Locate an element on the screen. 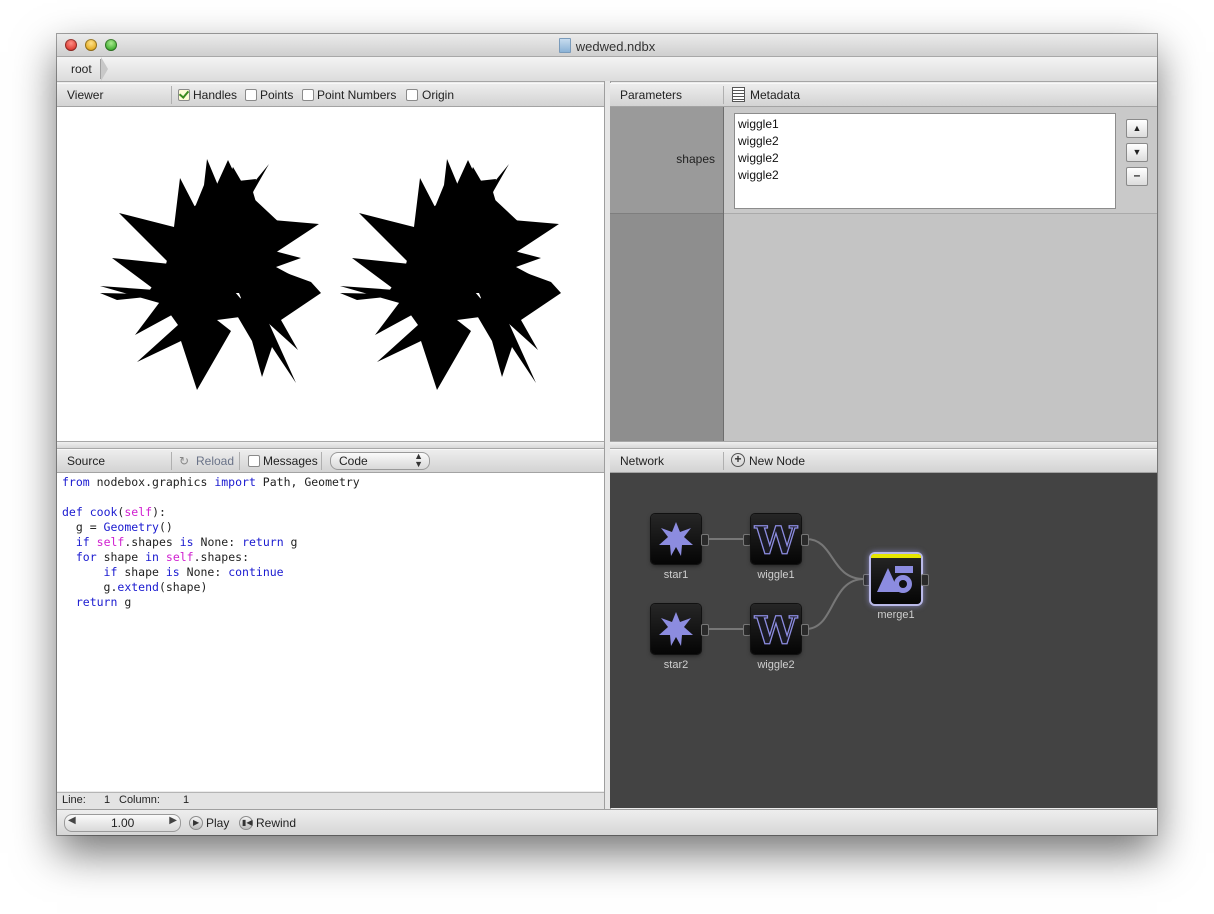 This screenshot has height=914, width=1214. frame-increment-icon: ▶ is located at coordinates (173, 820).